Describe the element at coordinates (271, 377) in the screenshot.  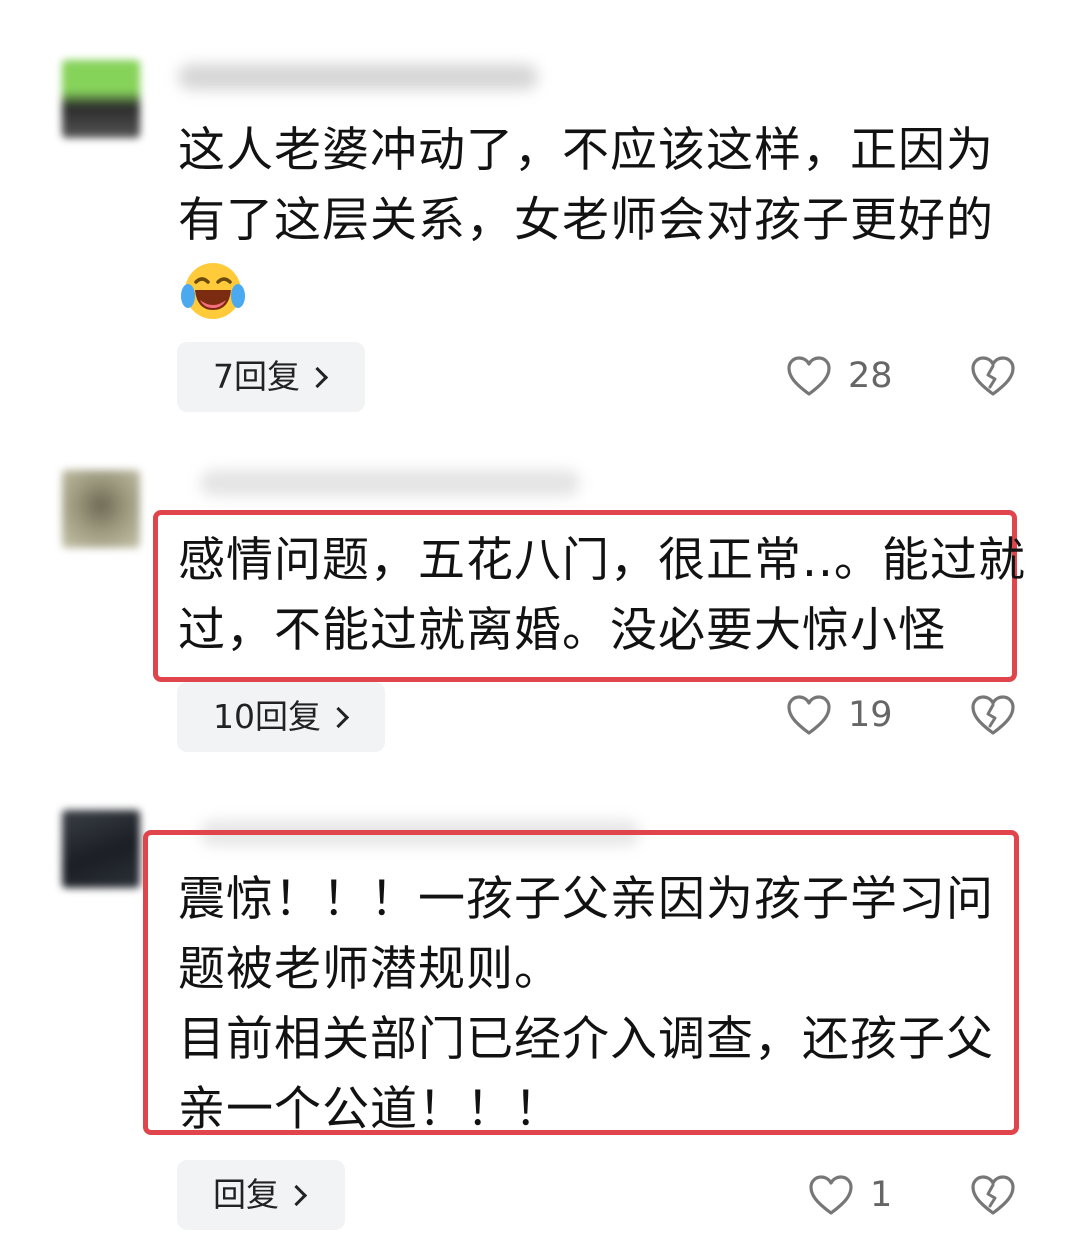
I see `view-replies-button: 7回复` at that location.